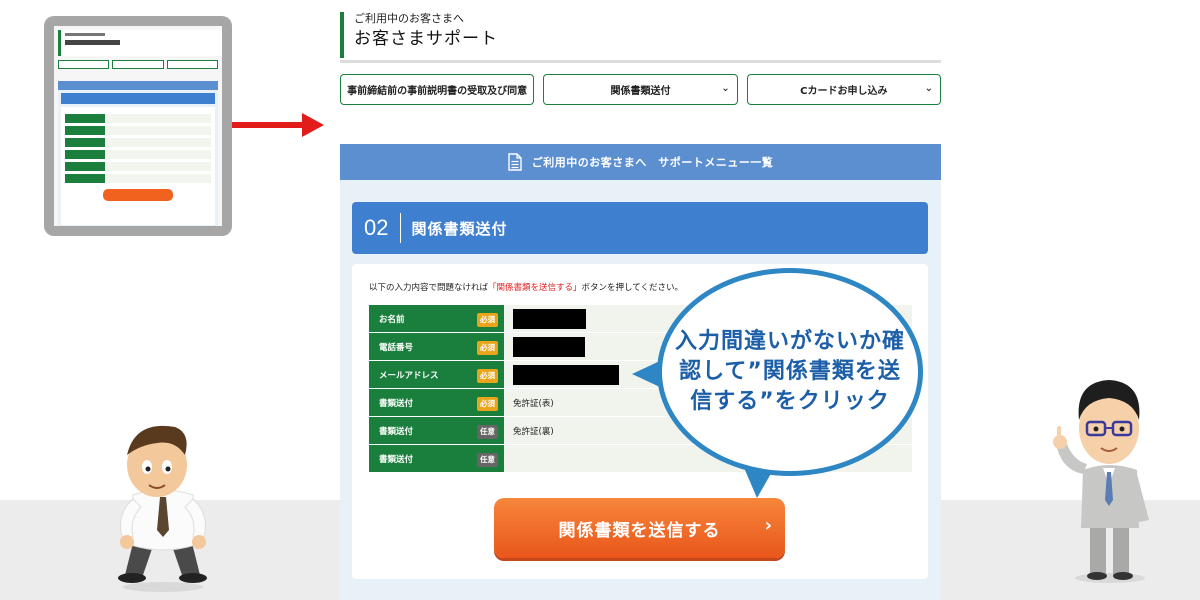 This screenshot has height=600, width=1200. I want to click on header-subtitle: ご利用中のお客さまへ, so click(409, 18).